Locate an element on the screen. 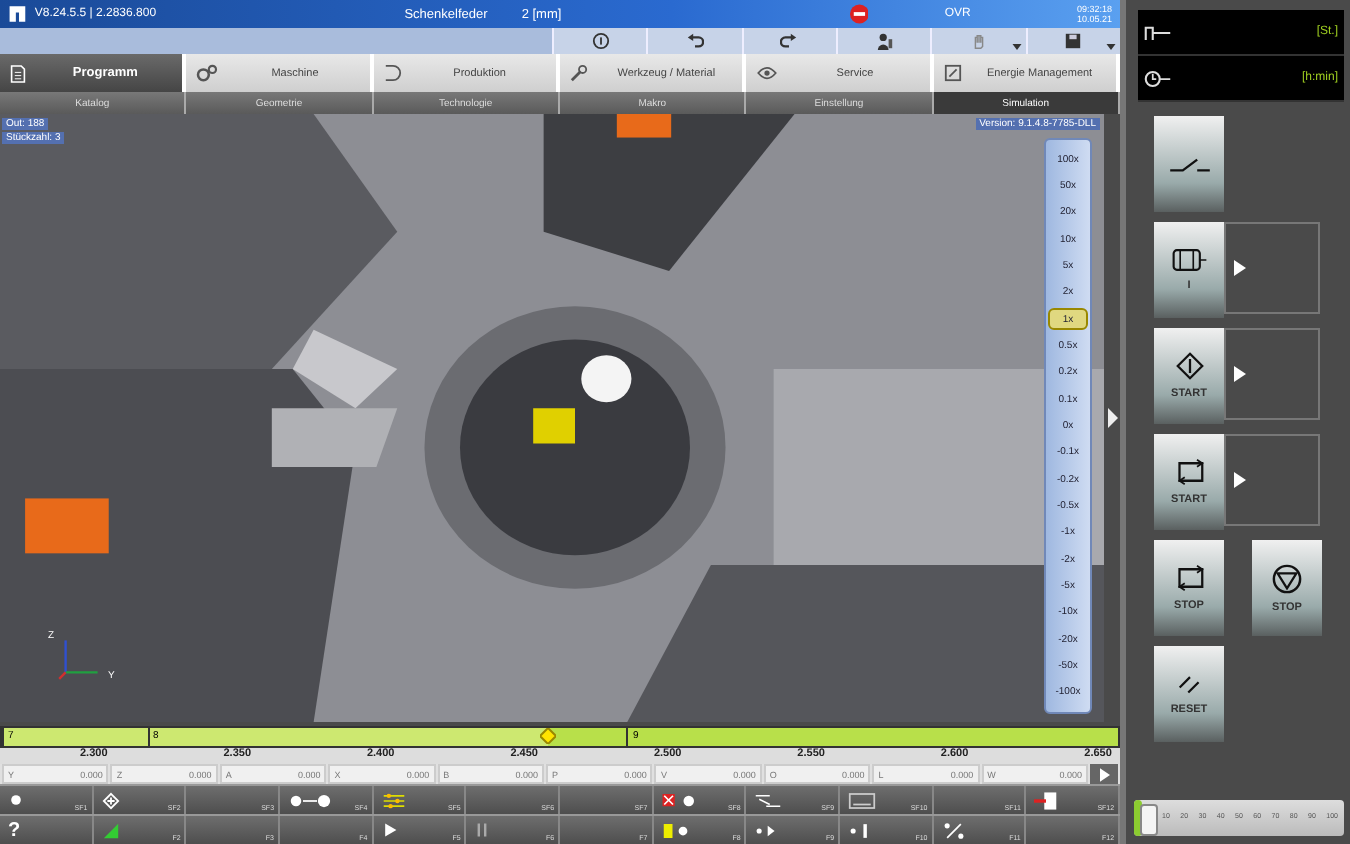 This screenshot has width=1350, height=844. battery-icon is located at coordinates (675, 830).